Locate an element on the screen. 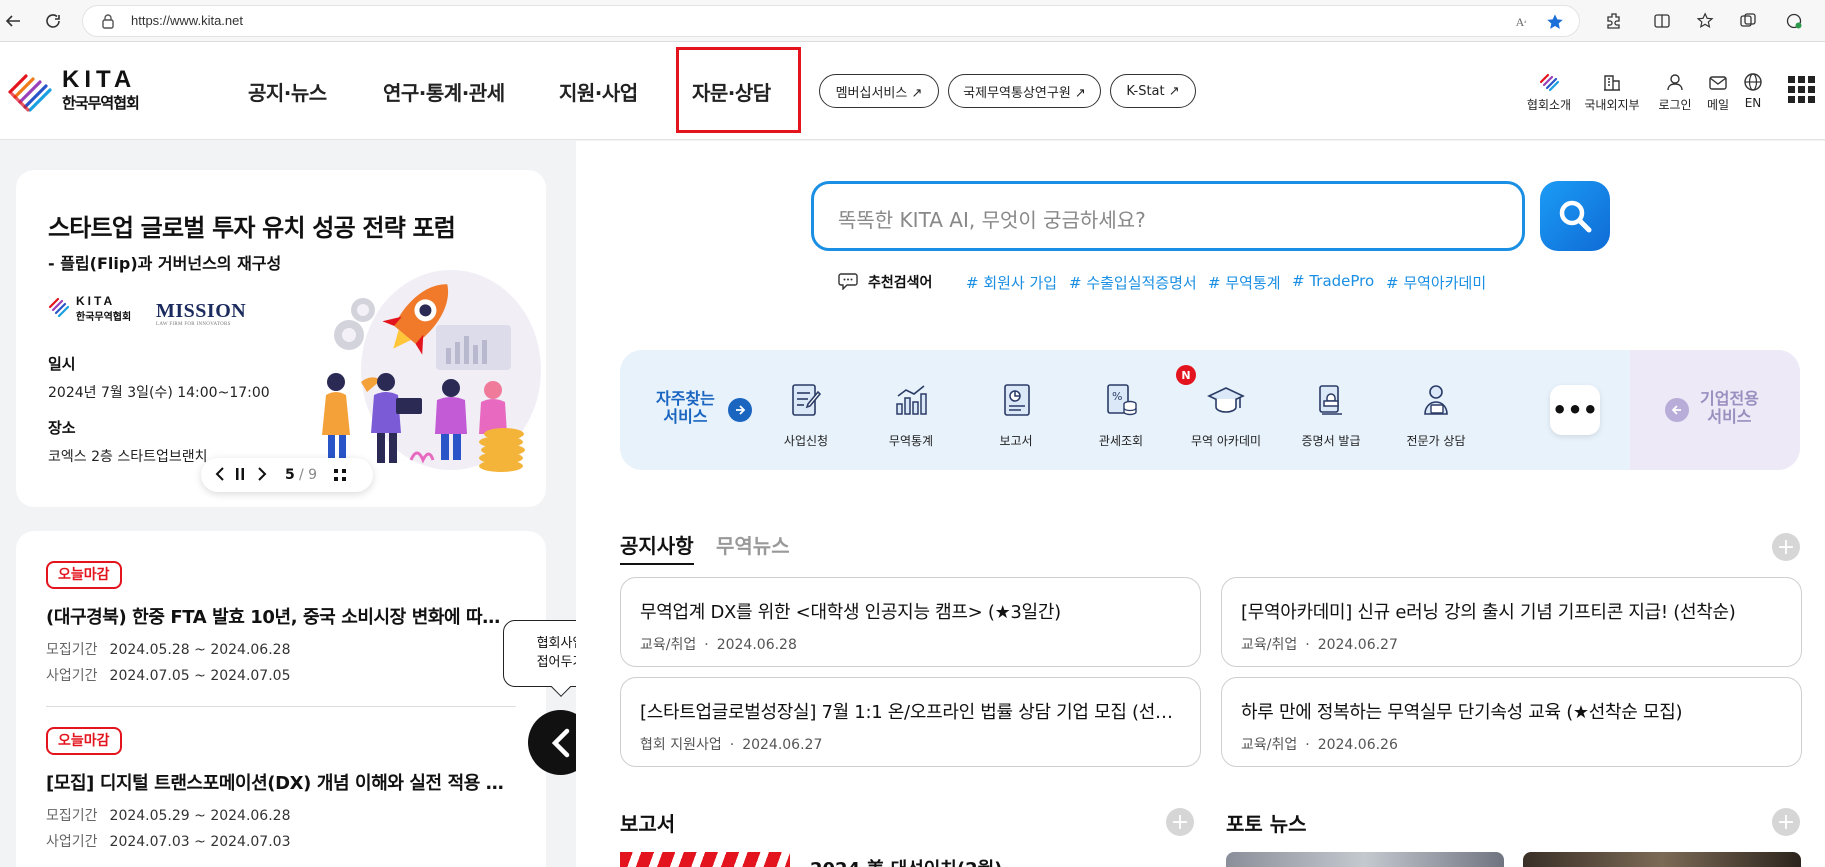 The image size is (1825, 867). list-divider is located at coordinates (281, 706).